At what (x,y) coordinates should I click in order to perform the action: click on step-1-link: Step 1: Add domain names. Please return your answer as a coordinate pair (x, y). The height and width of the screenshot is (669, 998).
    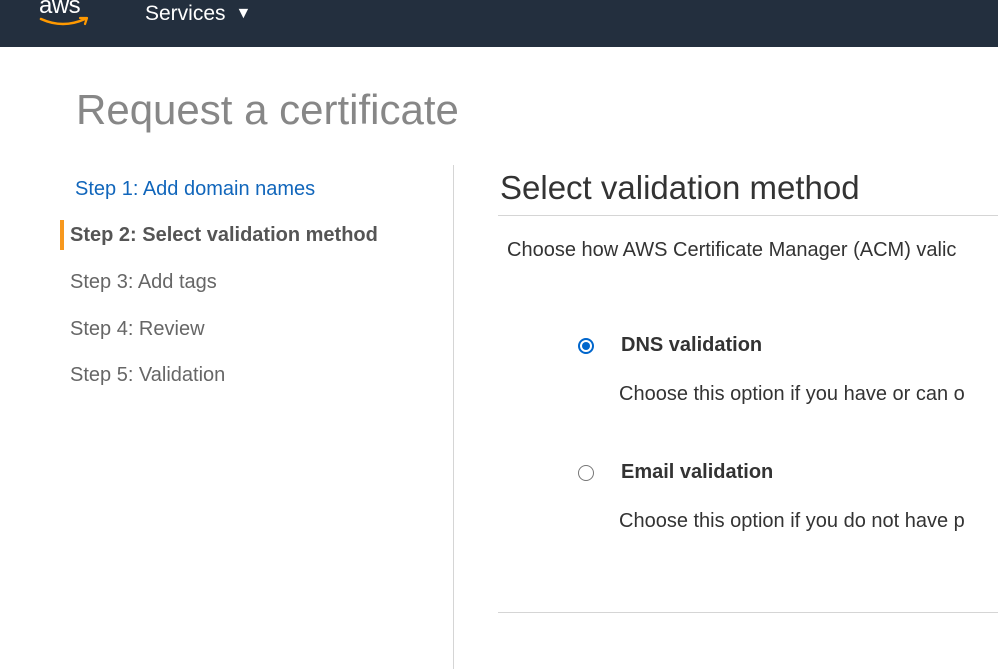
    Looking at the image, I should click on (195, 189).